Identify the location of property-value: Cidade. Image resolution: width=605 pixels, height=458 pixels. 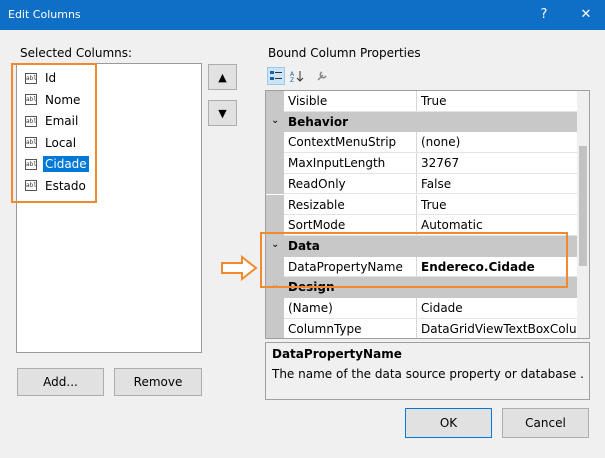
(497, 308).